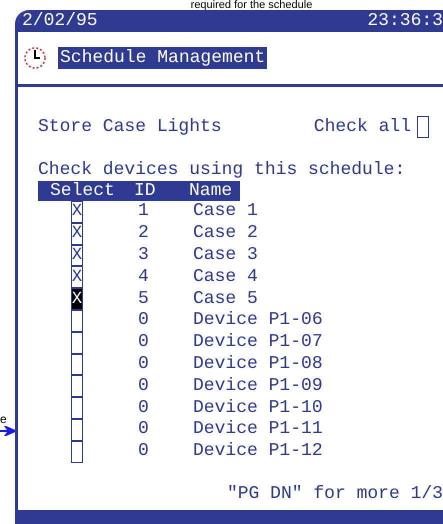 The width and height of the screenshot is (443, 524). I want to click on device-name: Case 2, so click(225, 233).